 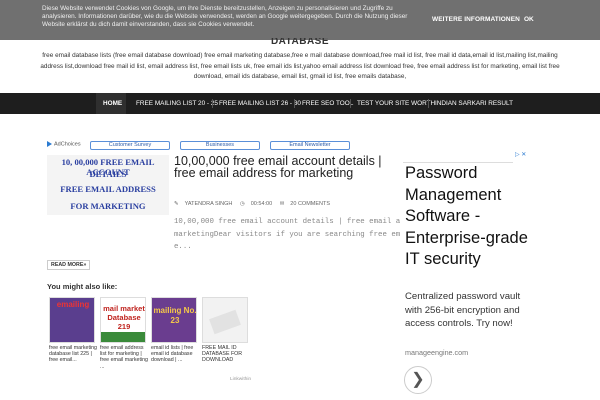 I want to click on thumb-text: mail market Database 219, so click(x=124, y=317).